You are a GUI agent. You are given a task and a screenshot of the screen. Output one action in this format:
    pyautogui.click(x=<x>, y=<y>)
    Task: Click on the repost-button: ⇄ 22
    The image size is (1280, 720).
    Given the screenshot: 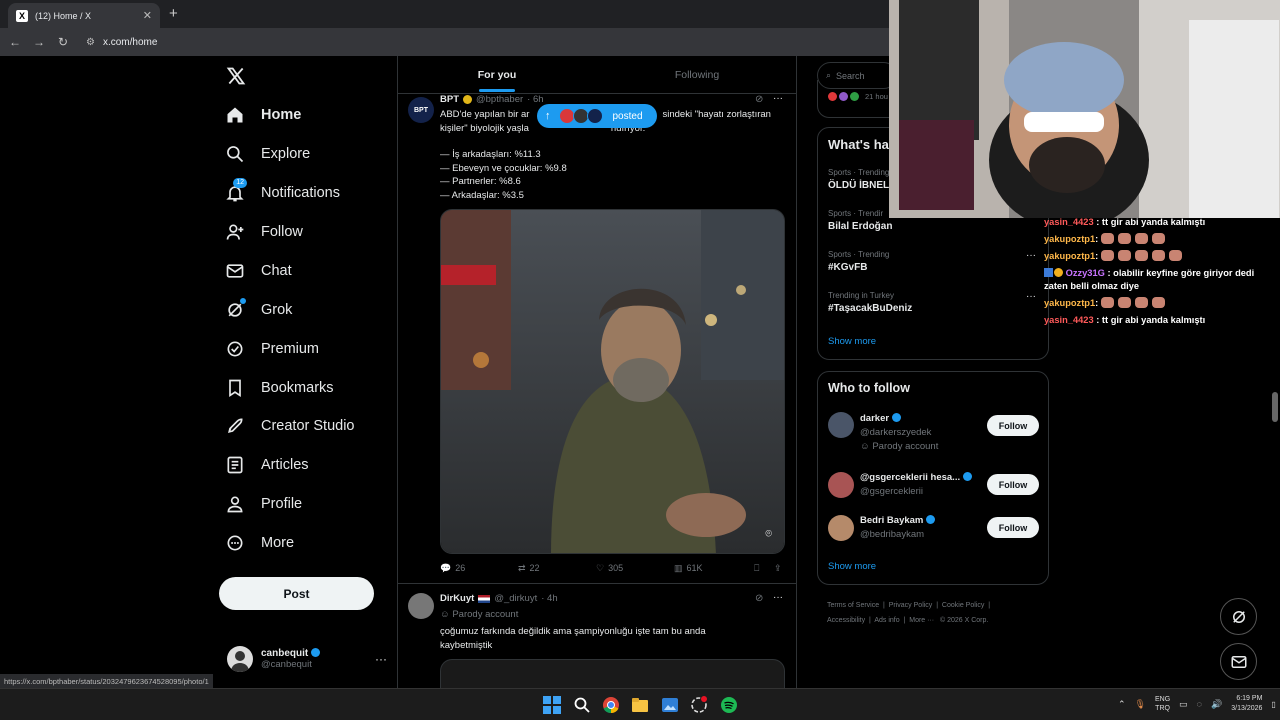 What is the action you would take?
    pyautogui.click(x=557, y=568)
    